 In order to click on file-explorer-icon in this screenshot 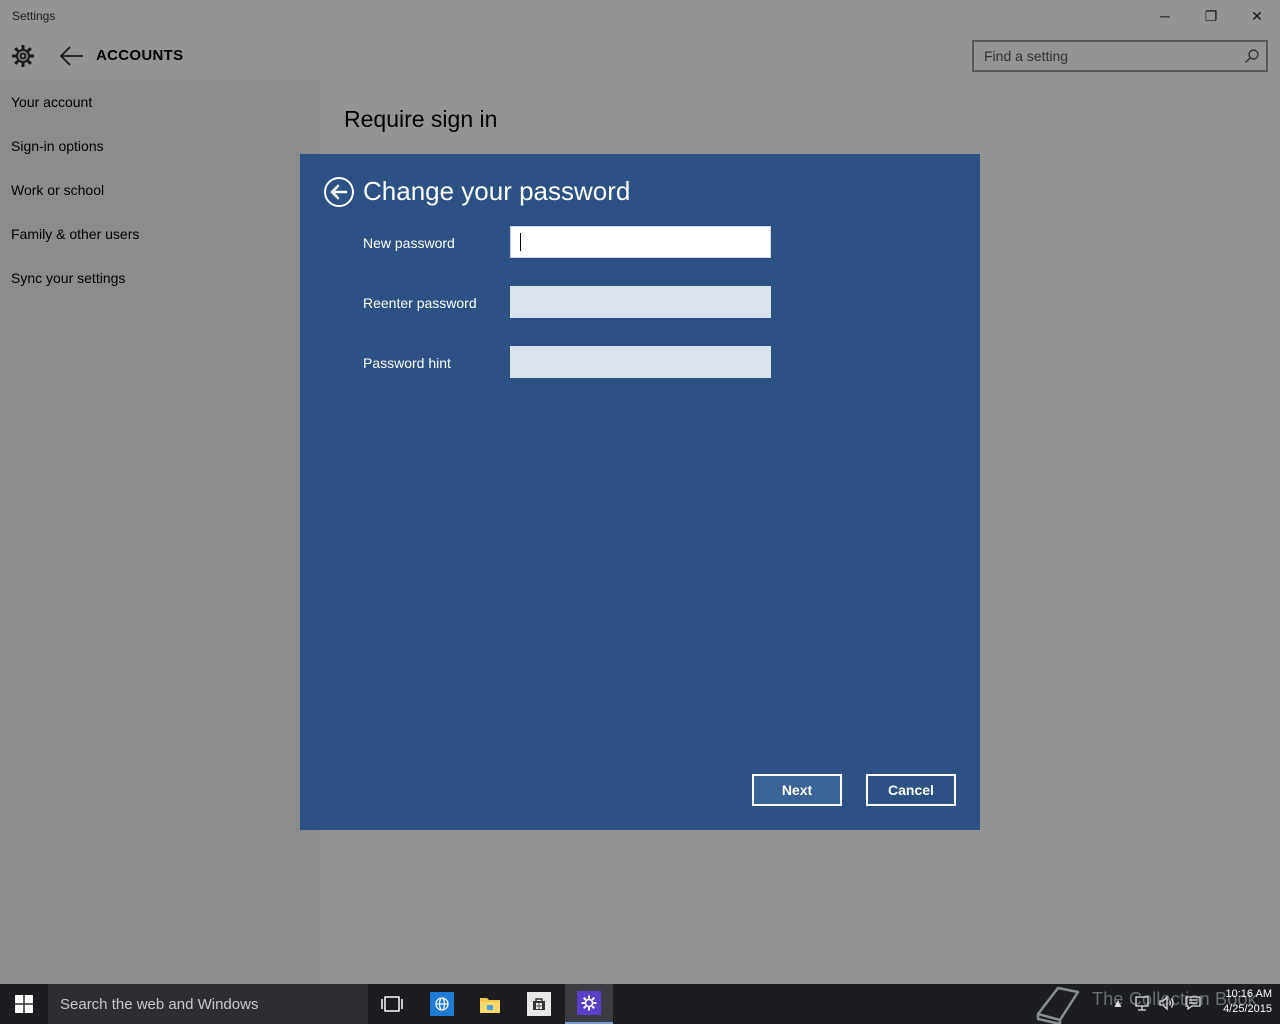, I will do `click(490, 1004)`.